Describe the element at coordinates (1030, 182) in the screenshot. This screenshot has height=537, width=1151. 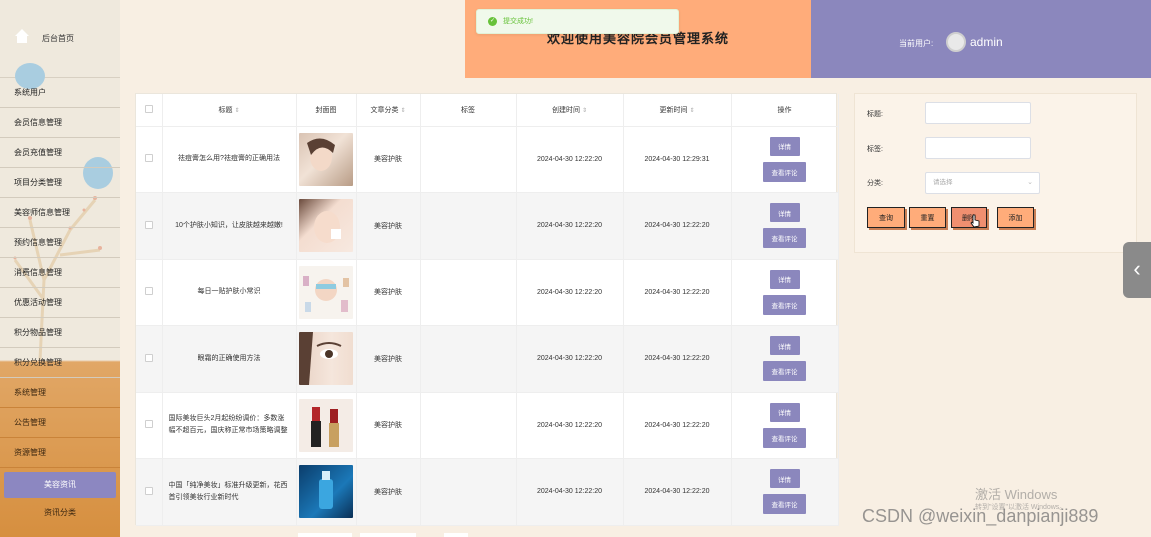
I see `chevron-down-icon: ⌄` at that location.